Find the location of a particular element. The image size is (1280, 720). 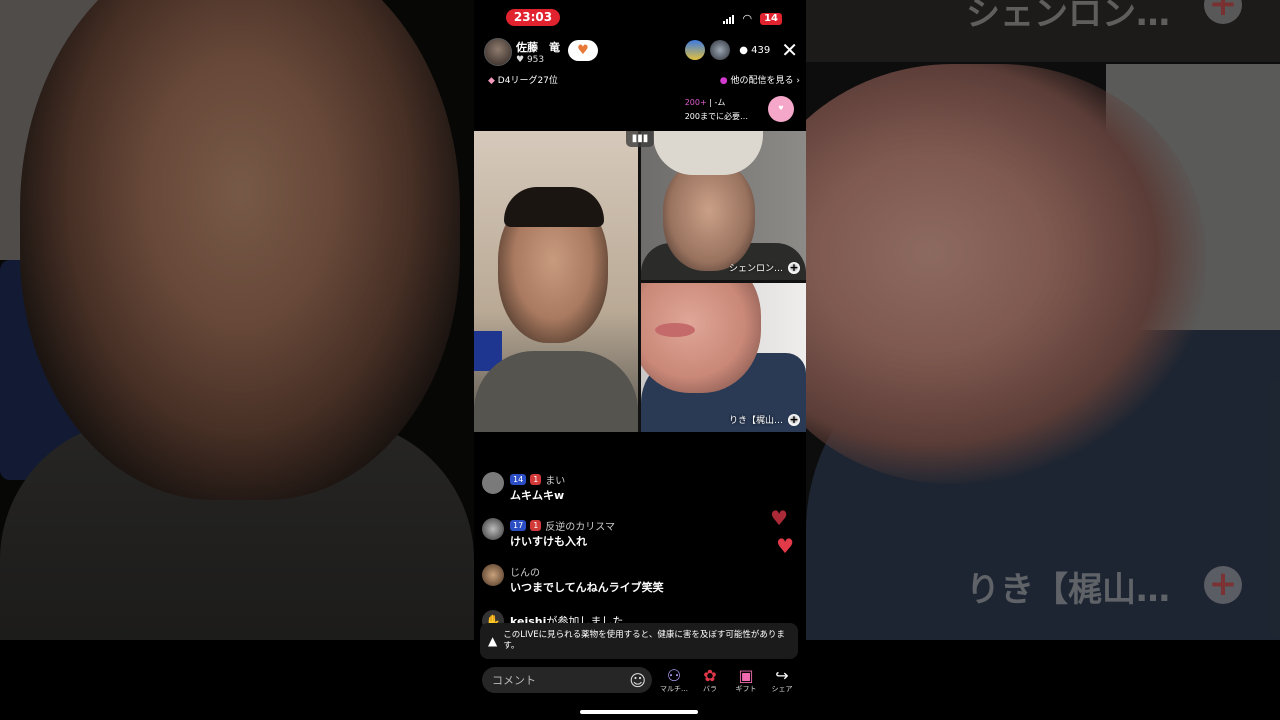

chevron-right-icon: › is located at coordinates (798, 81).